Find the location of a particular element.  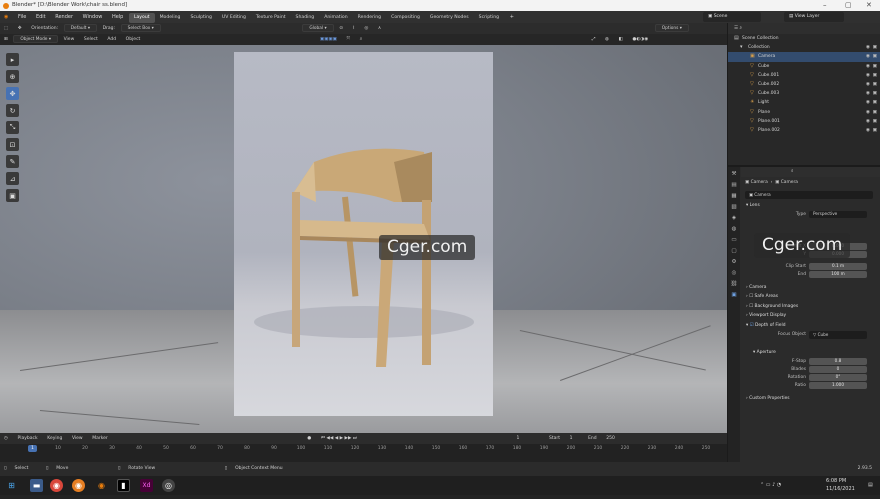

add-workspace-icon: + is located at coordinates (512, 17).